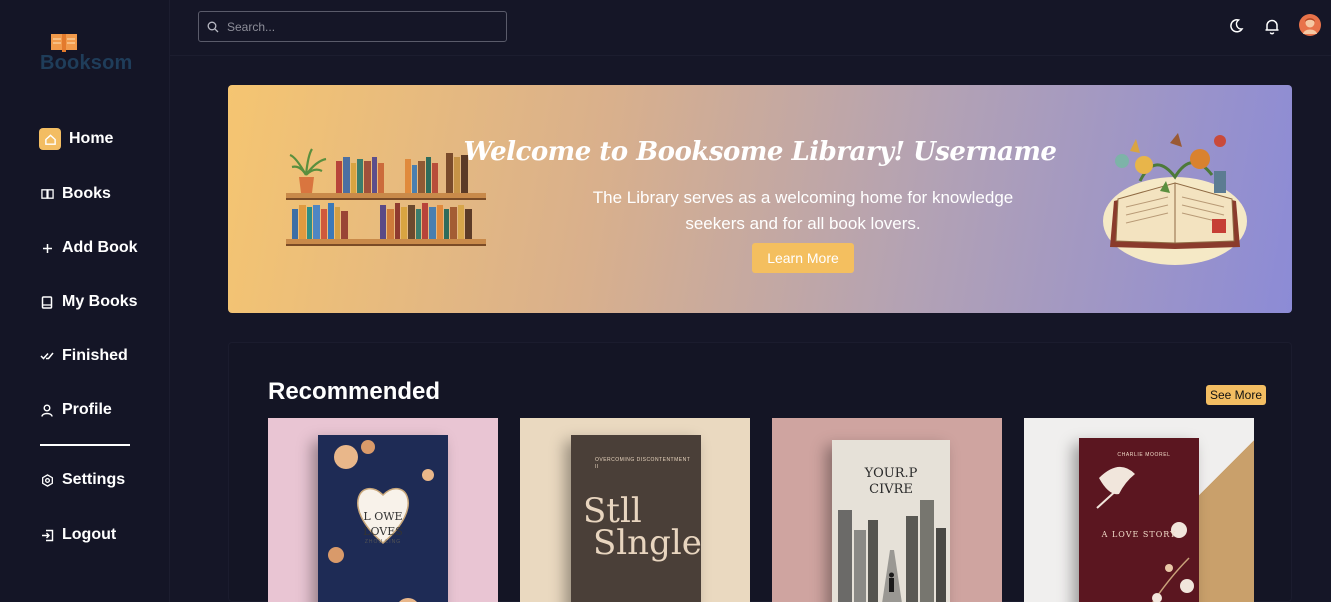 The image size is (1331, 602). I want to click on open-book-illustration, so click(1175, 199).